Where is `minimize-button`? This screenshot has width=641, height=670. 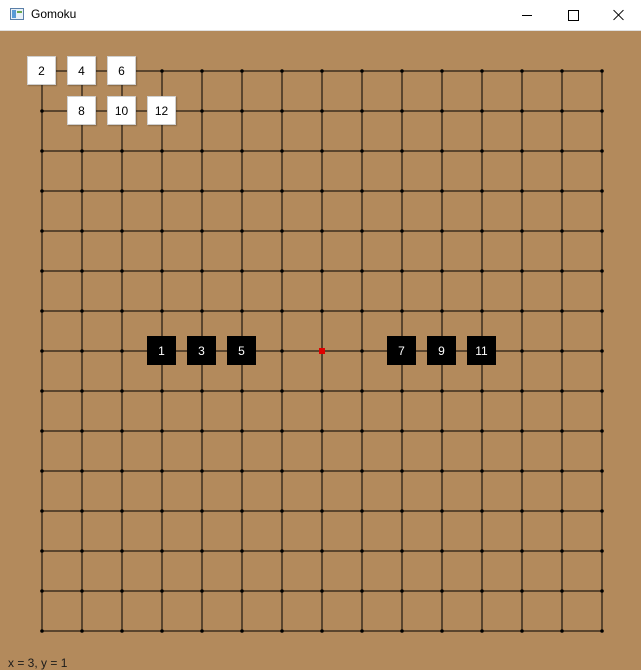
minimize-button is located at coordinates (527, 15).